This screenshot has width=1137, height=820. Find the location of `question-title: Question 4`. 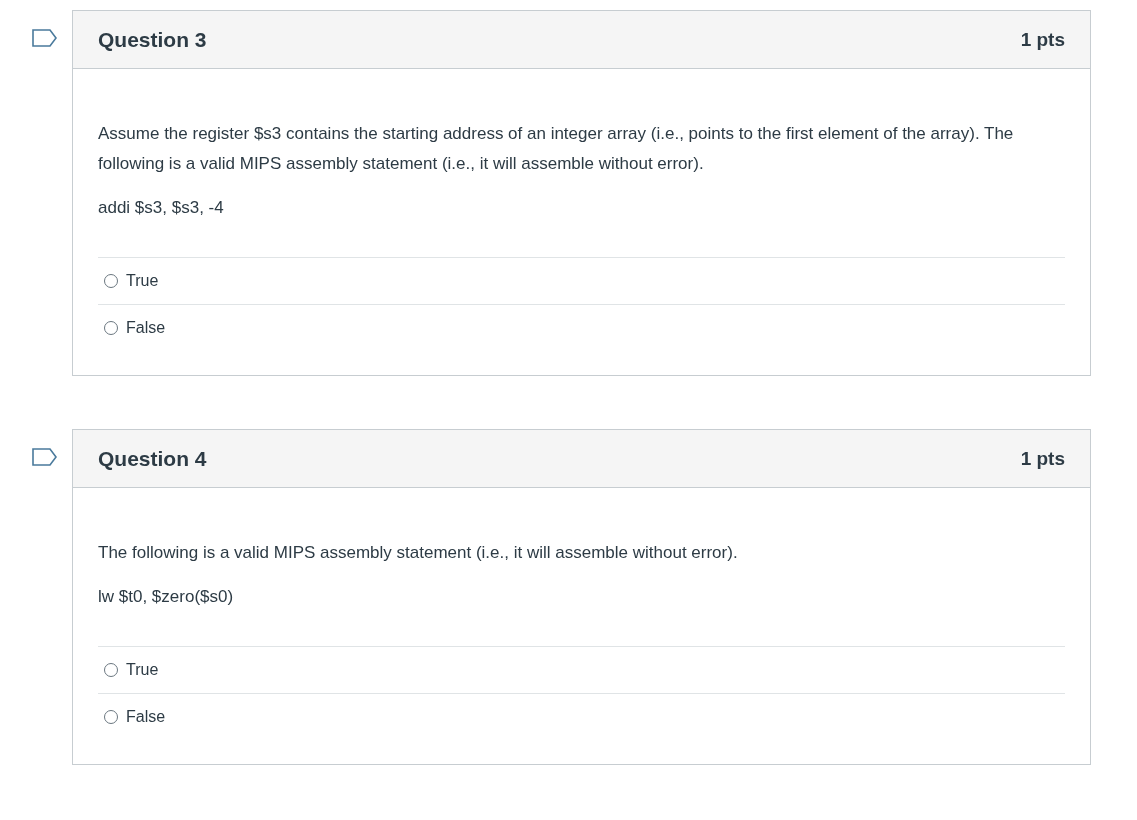

question-title: Question 4 is located at coordinates (152, 458).